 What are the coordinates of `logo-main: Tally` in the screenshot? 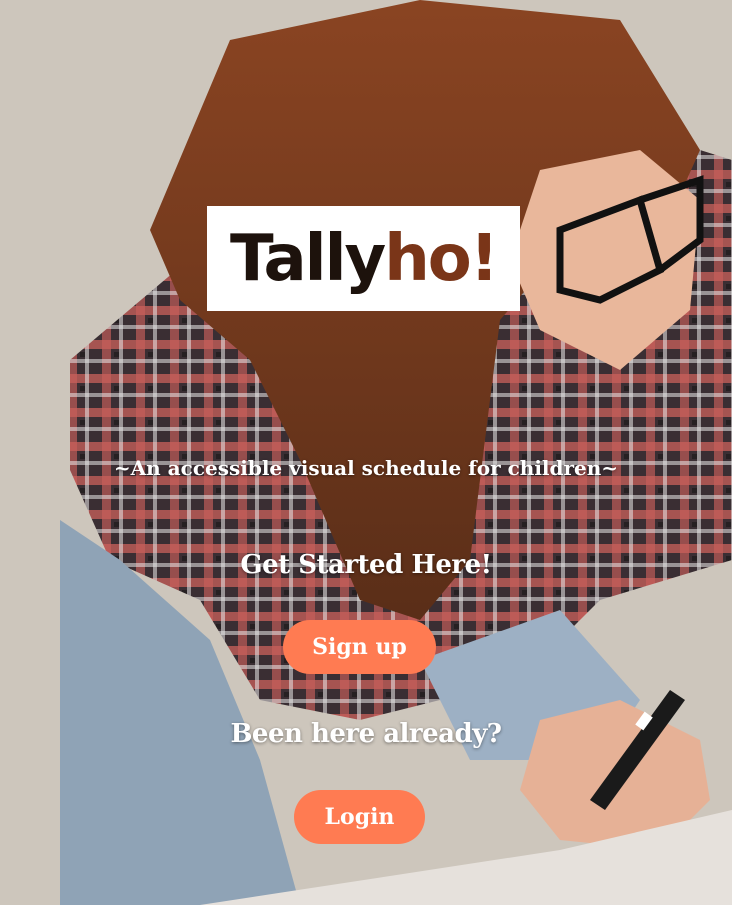 It's located at (308, 258).